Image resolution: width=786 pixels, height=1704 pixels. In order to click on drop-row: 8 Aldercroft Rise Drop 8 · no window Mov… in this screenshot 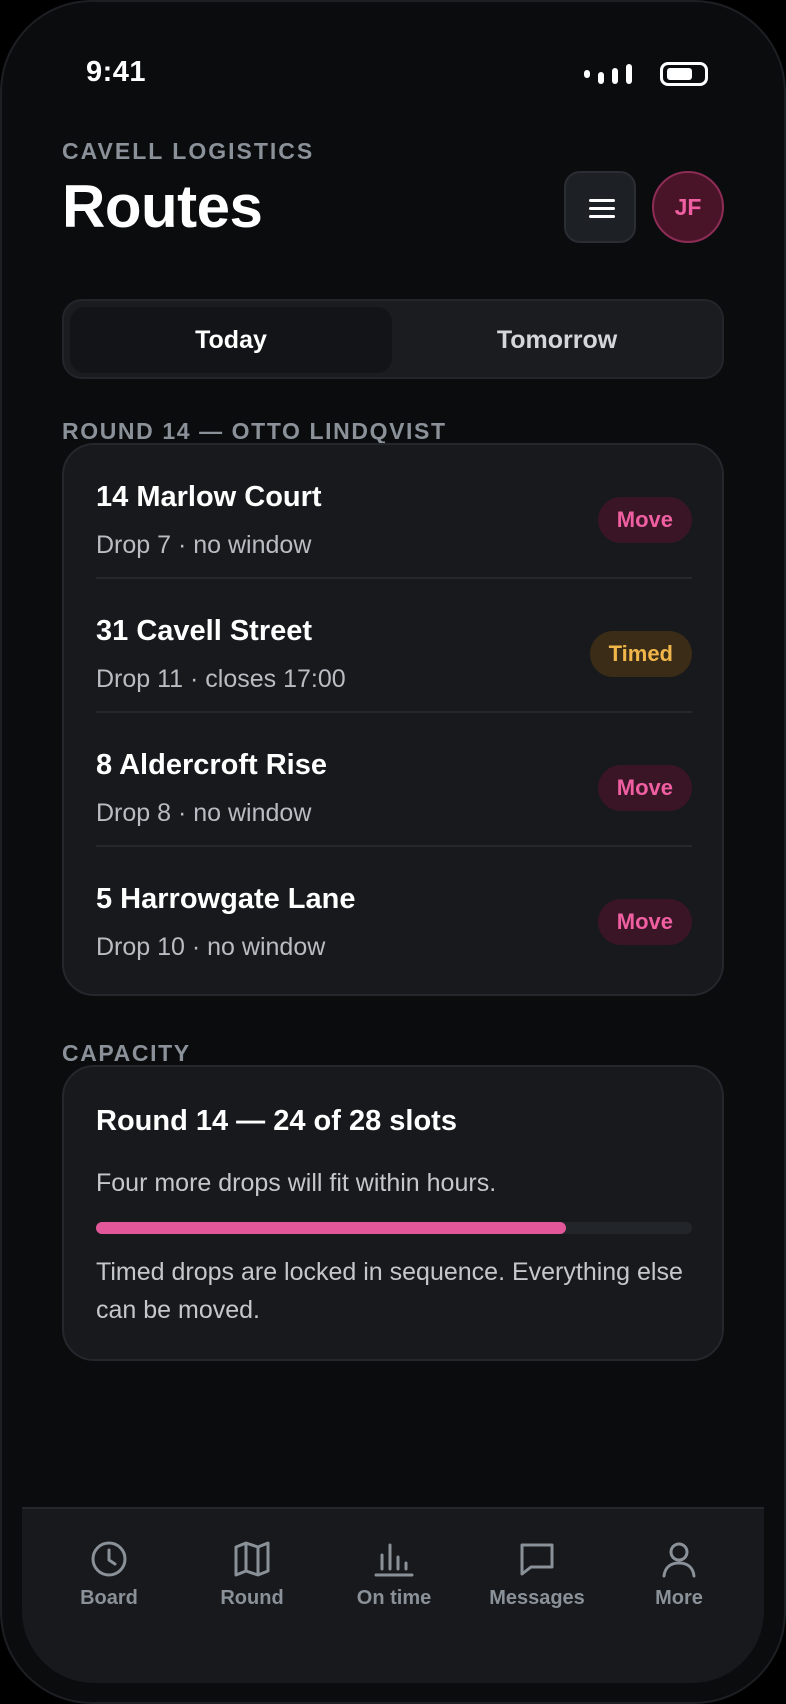, I will do `click(394, 780)`.